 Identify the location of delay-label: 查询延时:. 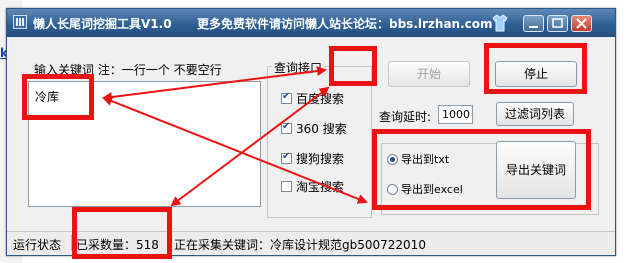
(405, 117).